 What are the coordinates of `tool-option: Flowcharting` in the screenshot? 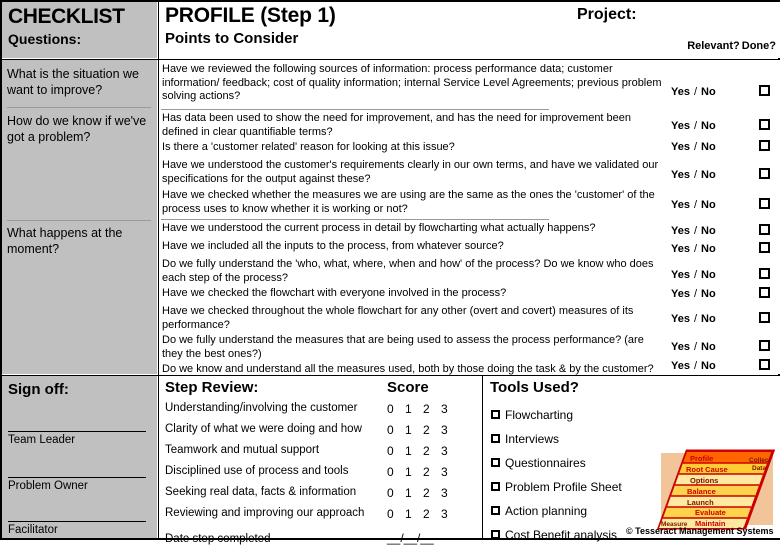 It's located at (532, 415).